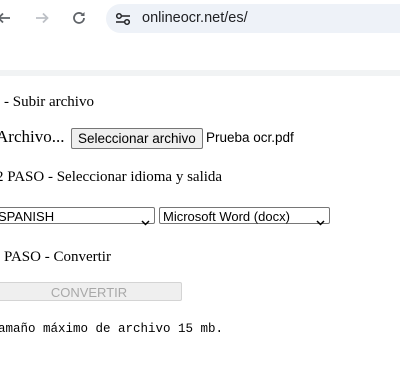  I want to click on back-arrow-icon, so click(7, 18).